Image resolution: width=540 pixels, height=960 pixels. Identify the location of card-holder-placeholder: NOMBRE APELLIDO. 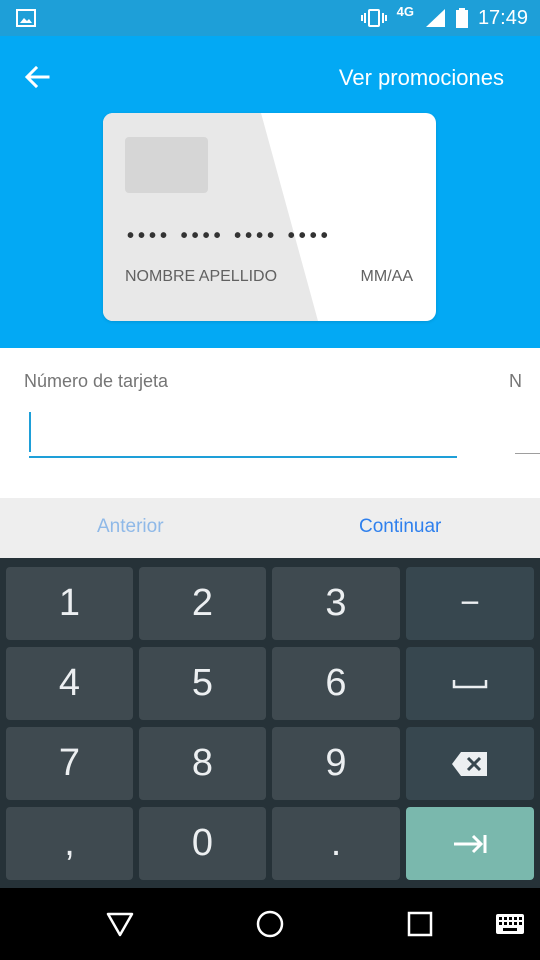
(201, 276).